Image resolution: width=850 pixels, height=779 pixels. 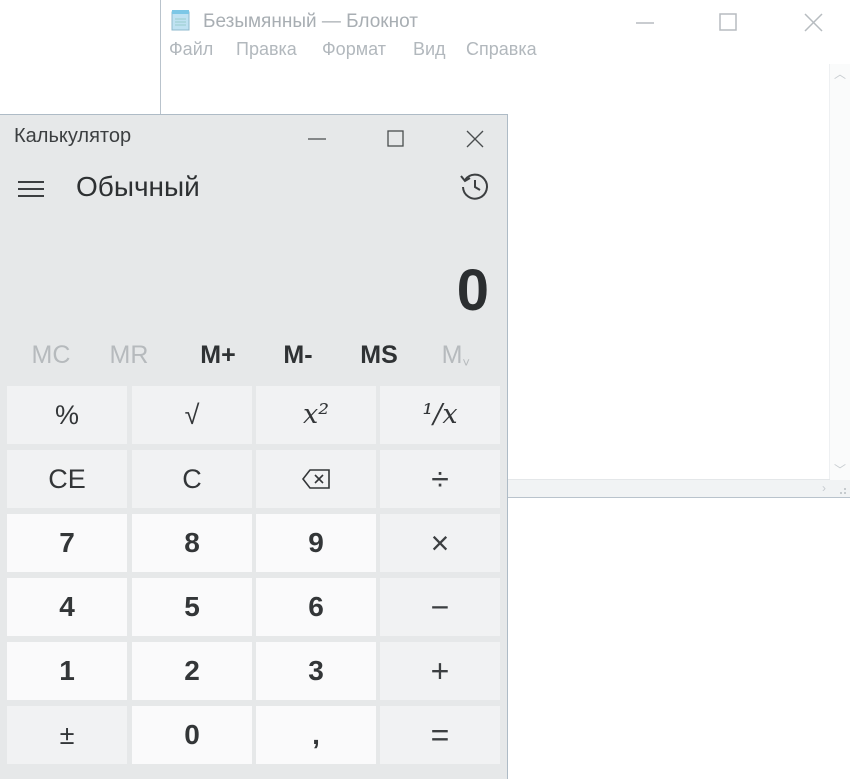 I want to click on digit-1-button: 1, so click(x=67, y=671).